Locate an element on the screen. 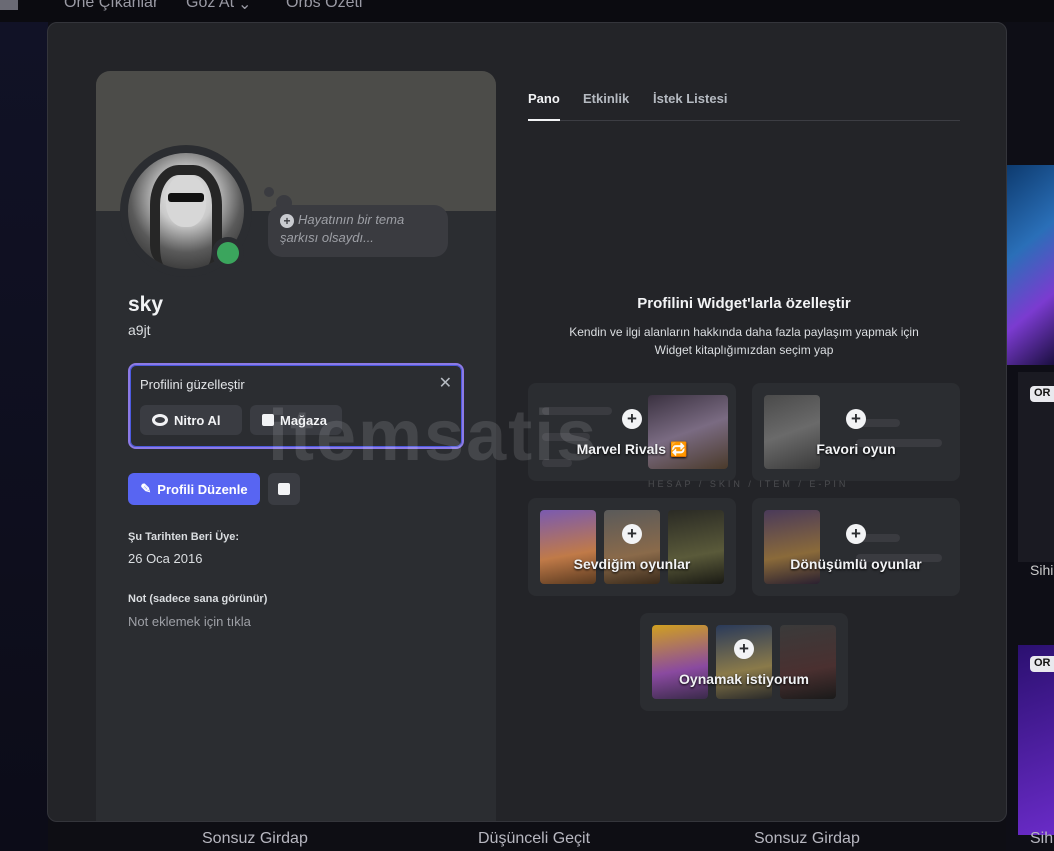 This screenshot has height=851, width=1054. member-since-label: Şu Tarihten Beri Üye: is located at coordinates (184, 537).